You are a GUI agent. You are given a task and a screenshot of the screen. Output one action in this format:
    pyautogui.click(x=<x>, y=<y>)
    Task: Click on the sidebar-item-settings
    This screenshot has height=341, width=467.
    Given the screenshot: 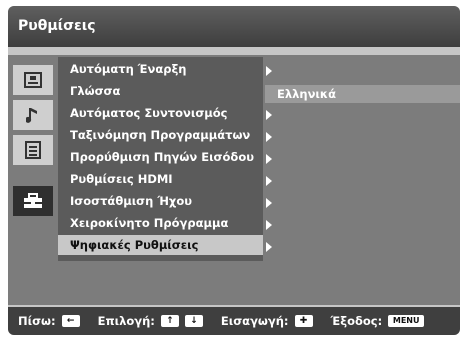 What is the action you would take?
    pyautogui.click(x=33, y=201)
    